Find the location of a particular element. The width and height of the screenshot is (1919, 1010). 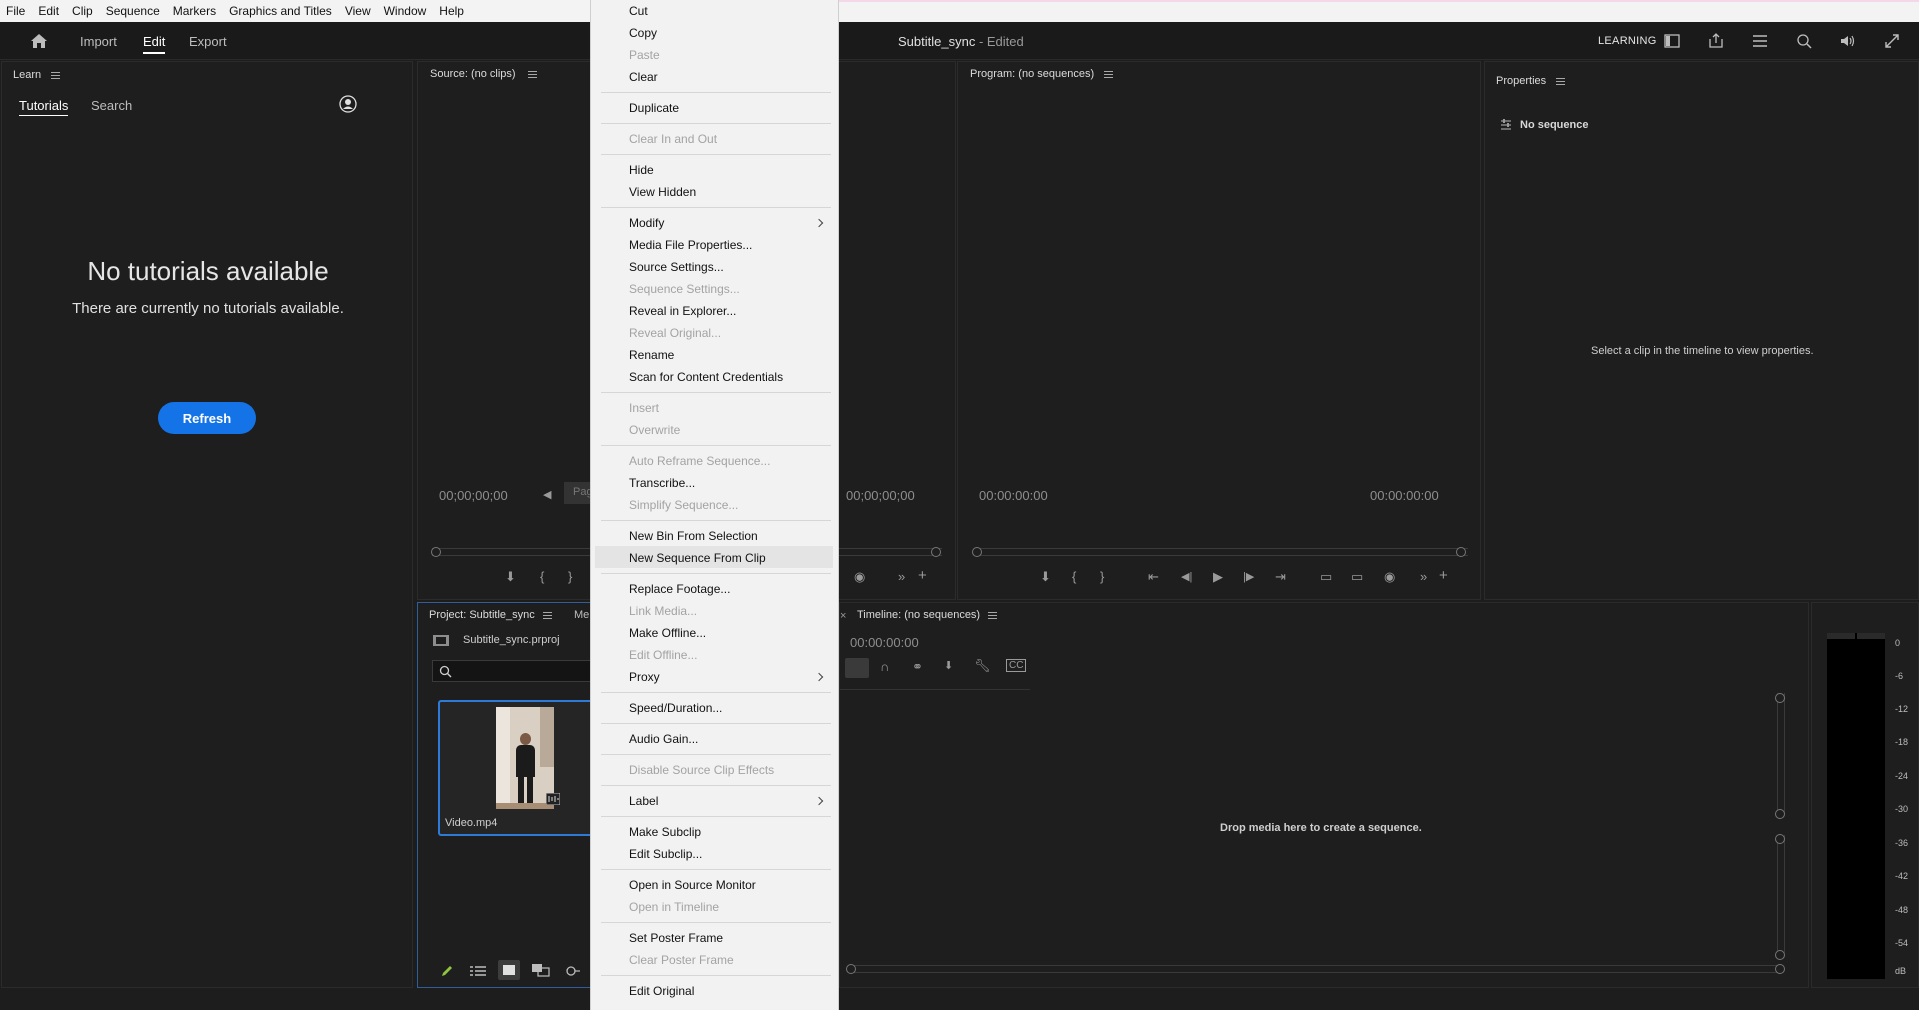

volume-icon is located at coordinates (1848, 41).